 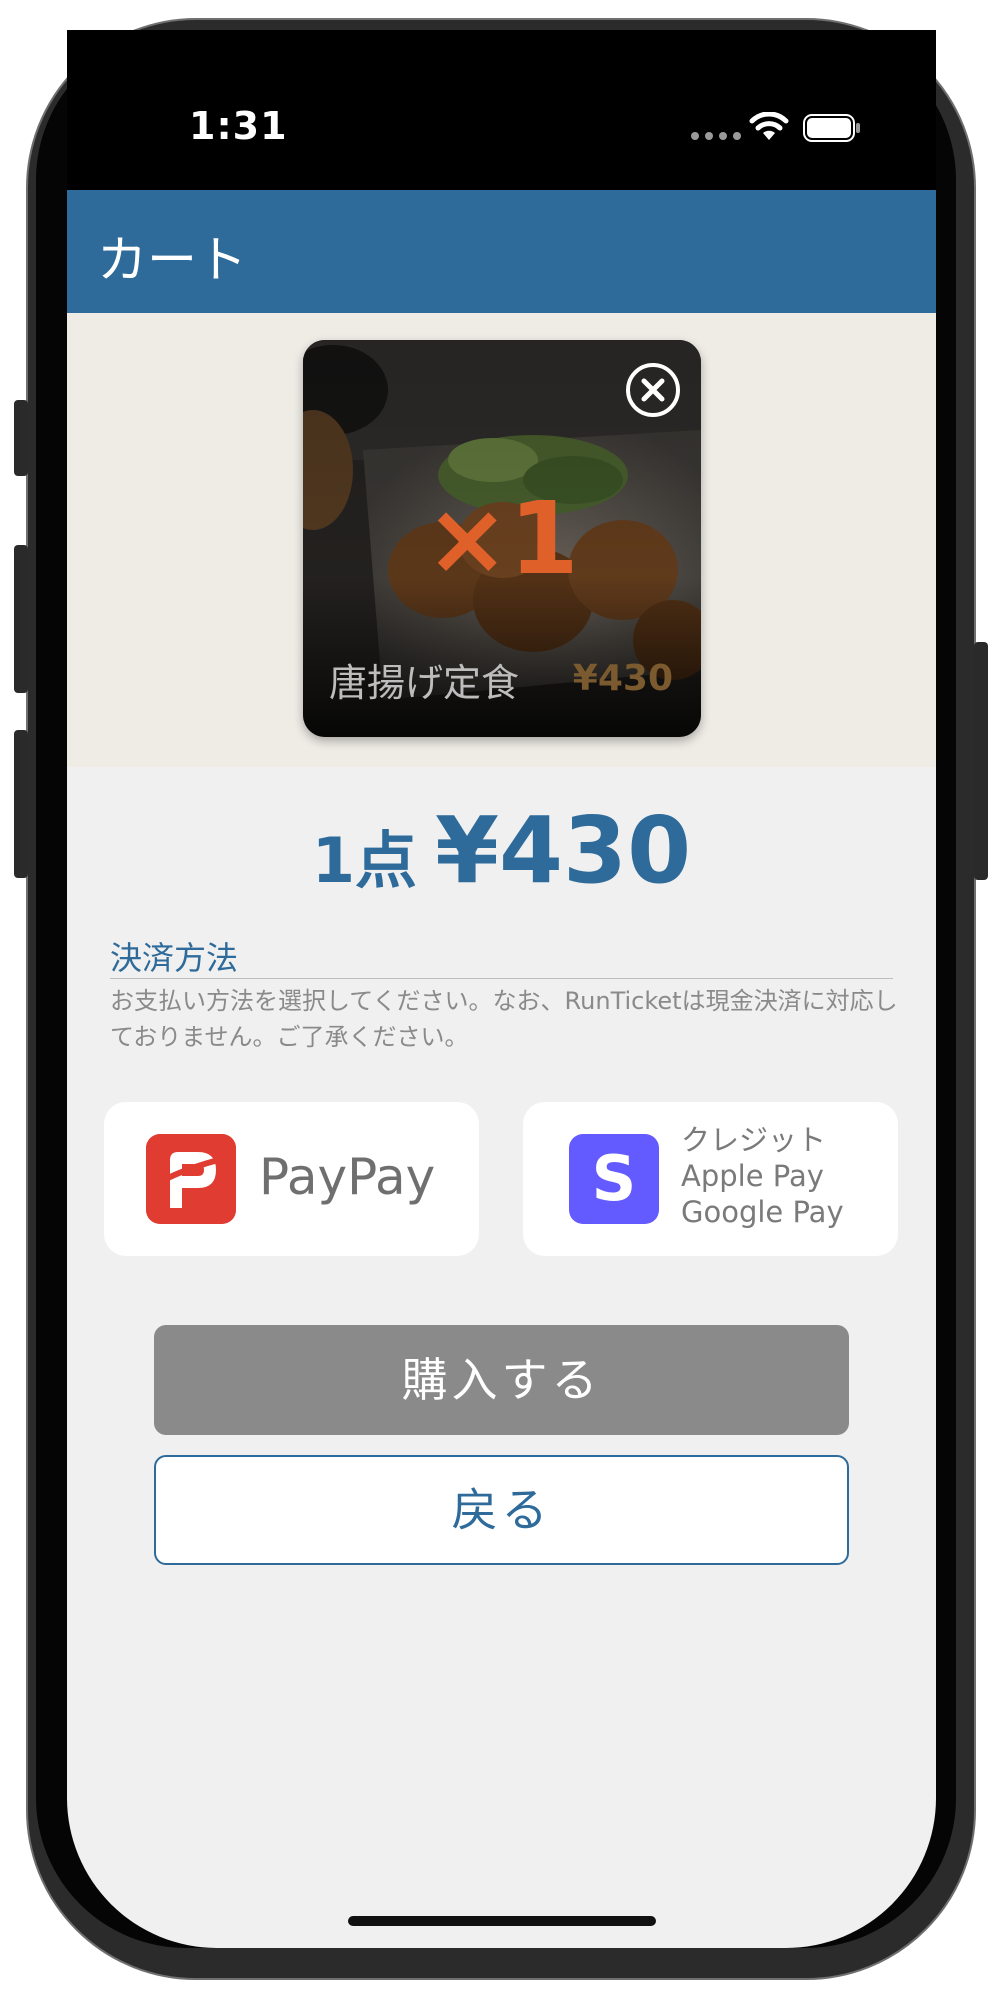 I want to click on paypay-logo-icon, so click(x=191, y=1179).